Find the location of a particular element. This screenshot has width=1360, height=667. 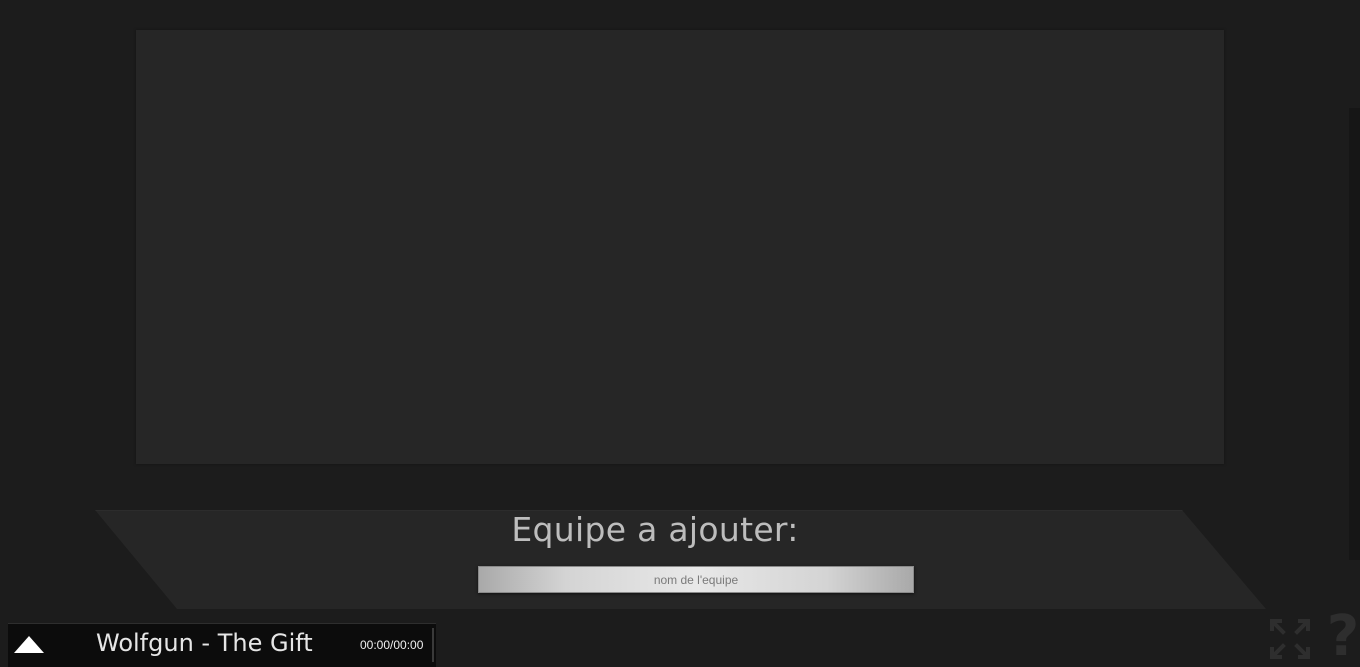

track-time: 00:00/00:00 is located at coordinates (392, 645).